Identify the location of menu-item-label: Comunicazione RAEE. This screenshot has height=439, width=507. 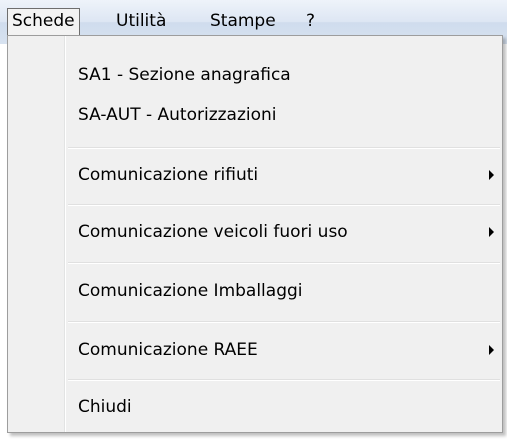
(168, 350).